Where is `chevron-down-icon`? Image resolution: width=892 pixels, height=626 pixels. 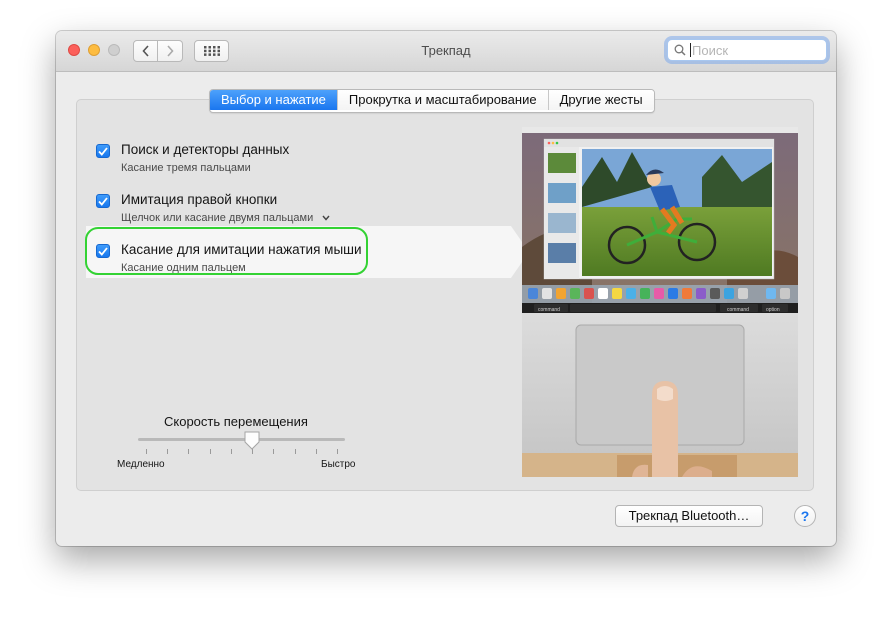 chevron-down-icon is located at coordinates (326, 218).